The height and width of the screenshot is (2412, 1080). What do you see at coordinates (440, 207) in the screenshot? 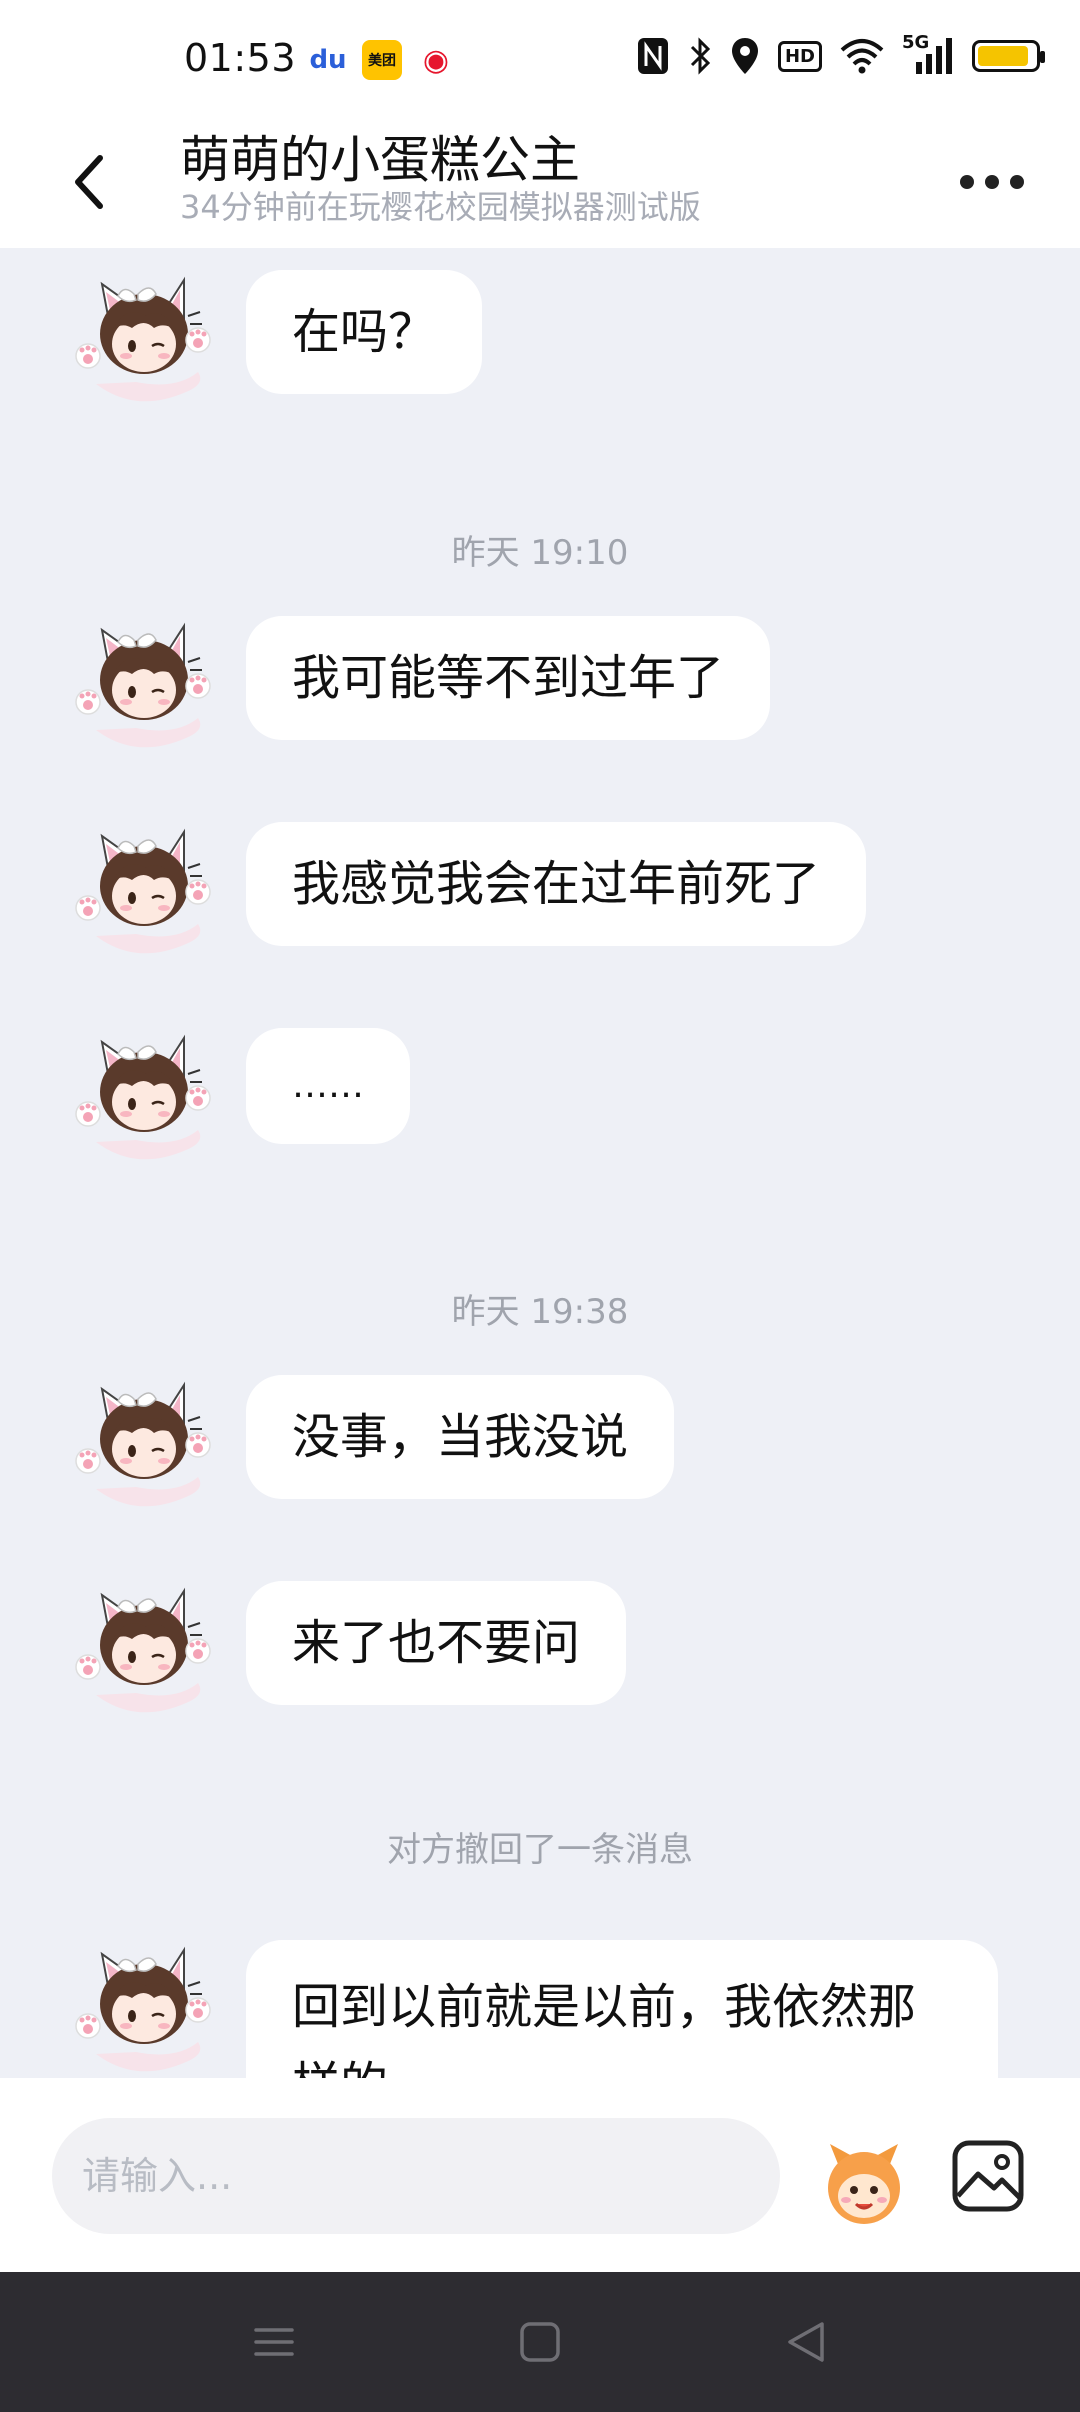
I see `contact-status: 34分钟前在玩樱花校园模拟器测试版` at bounding box center [440, 207].